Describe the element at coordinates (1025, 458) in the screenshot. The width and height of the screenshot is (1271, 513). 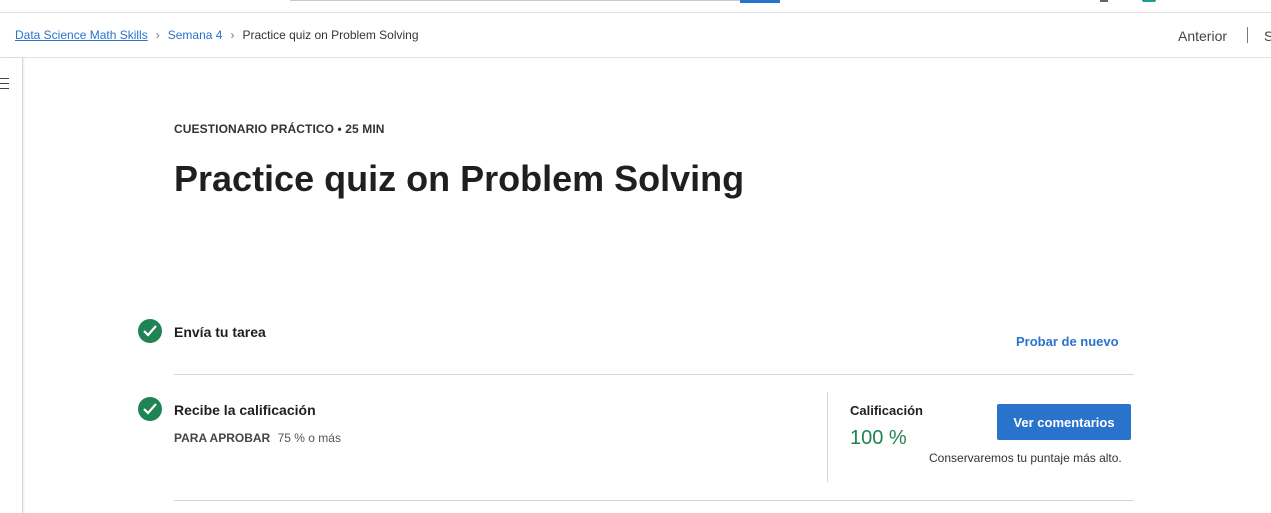
I see `highest-score-note: Conservaremos tu puntaje más alto.` at that location.